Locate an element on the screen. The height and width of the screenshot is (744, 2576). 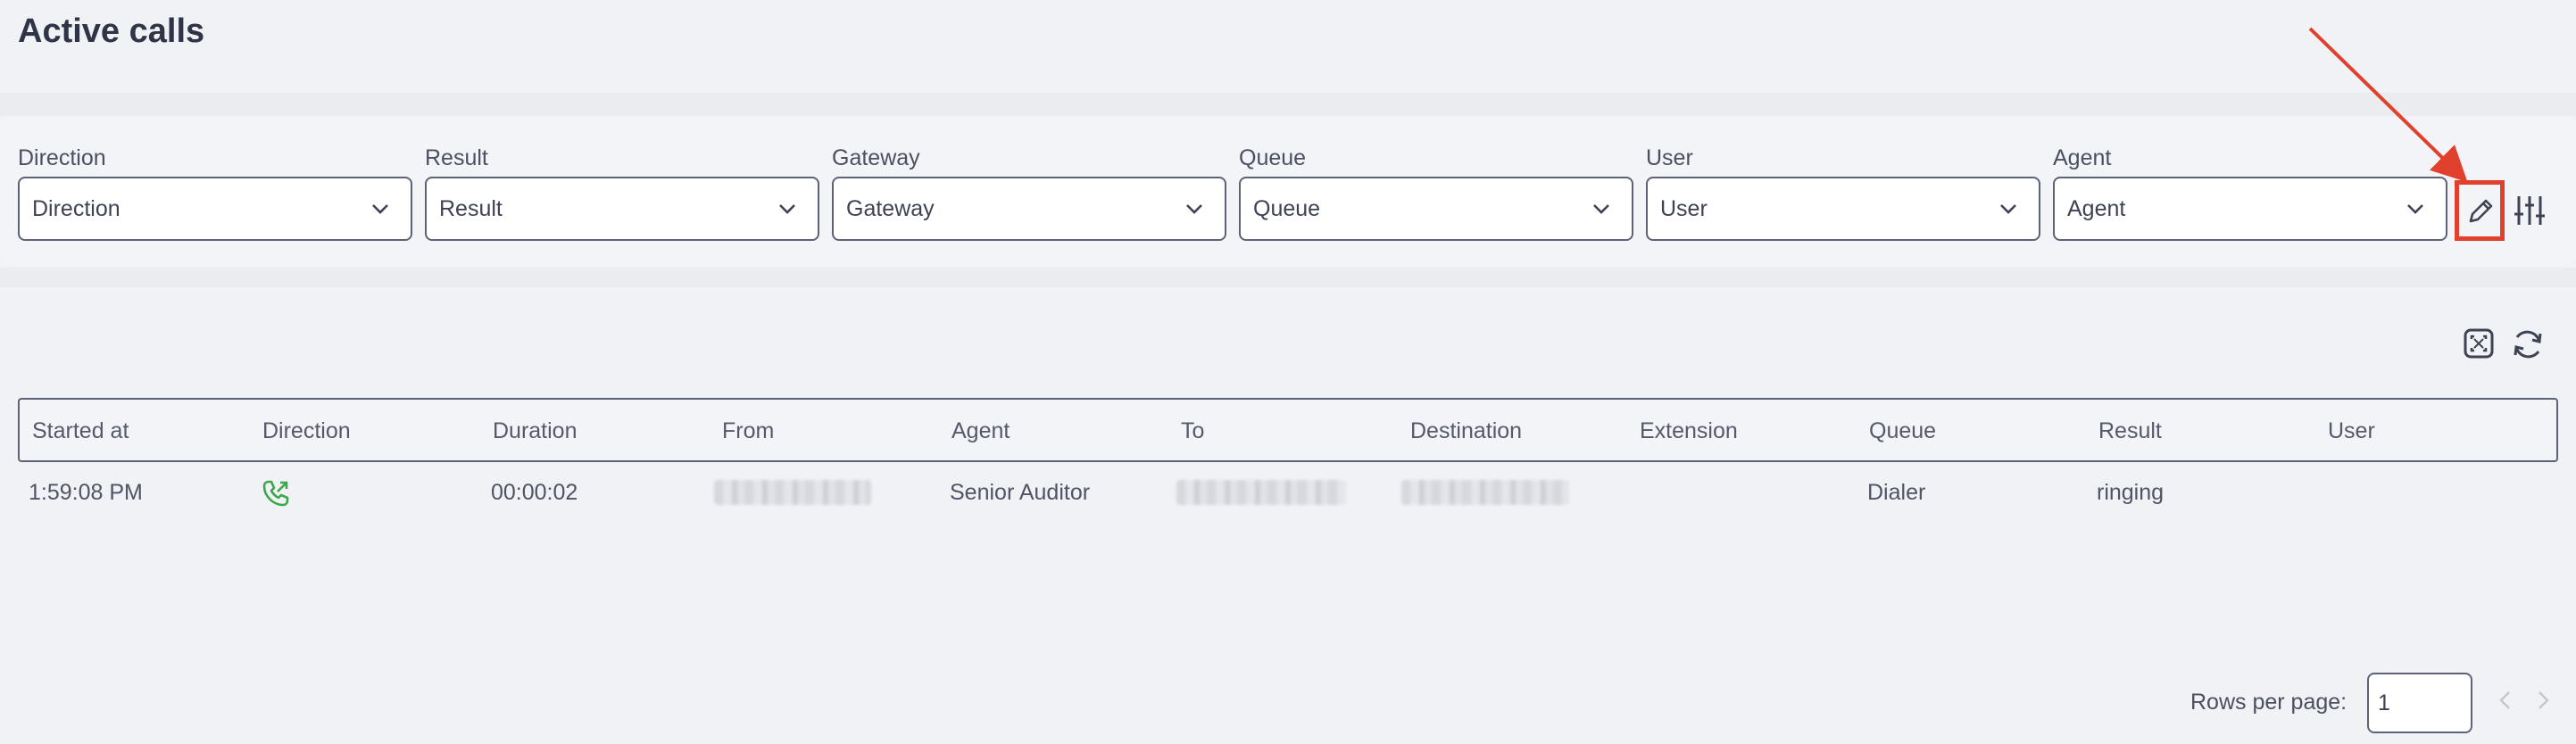
agent-select: Agent is located at coordinates (2250, 209).